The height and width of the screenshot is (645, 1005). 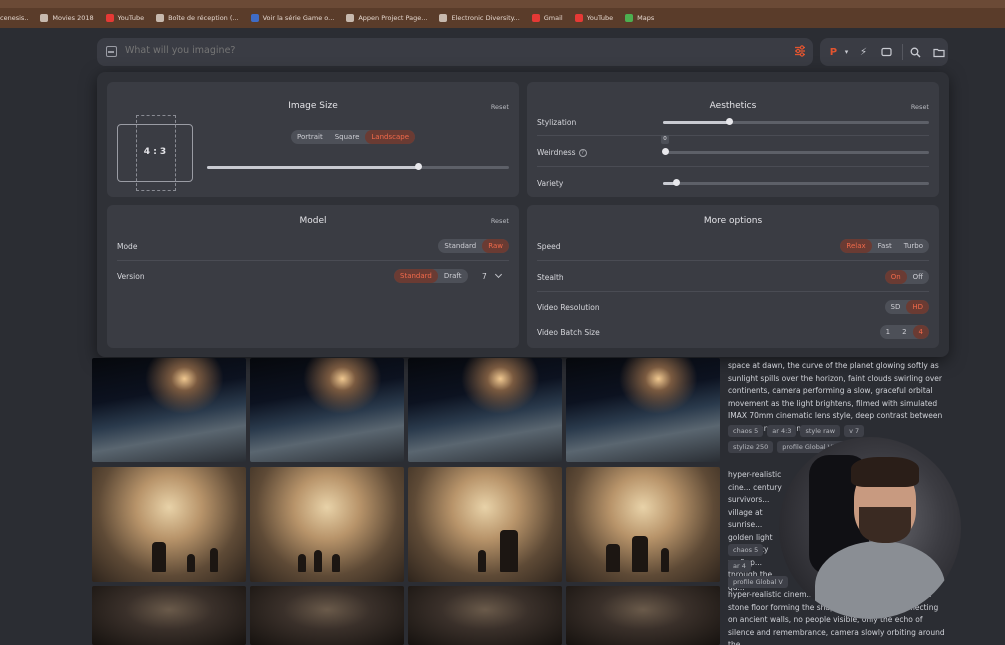 I want to click on prompt-tag: stylize 250, so click(x=751, y=447).